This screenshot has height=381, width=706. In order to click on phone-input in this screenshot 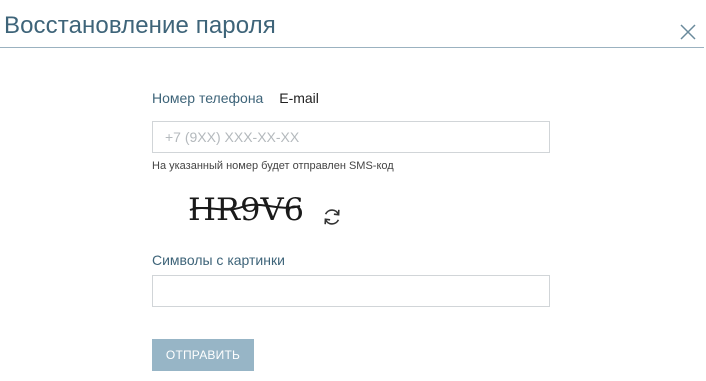, I will do `click(351, 137)`.